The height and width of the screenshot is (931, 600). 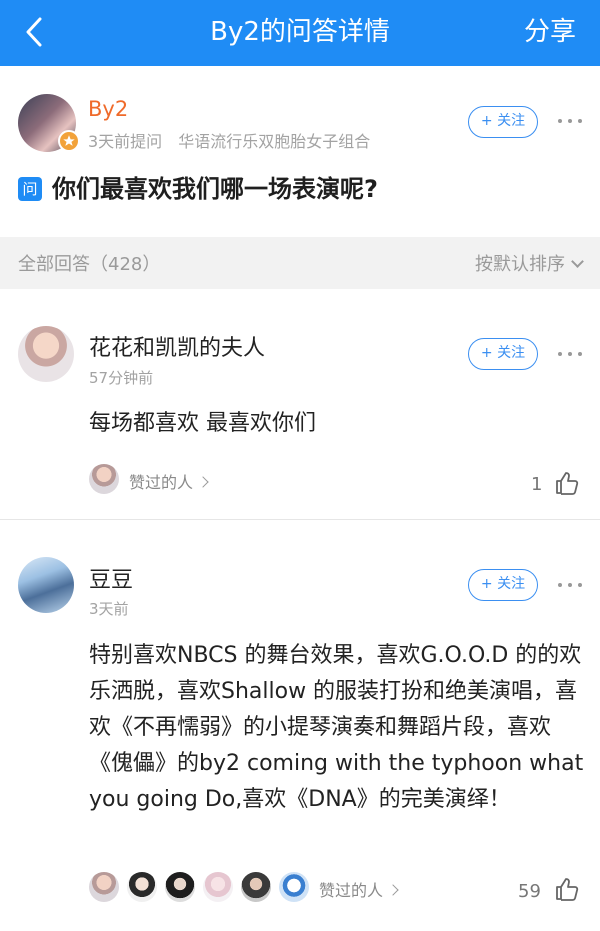 I want to click on answer-time: 3天前, so click(x=109, y=609).